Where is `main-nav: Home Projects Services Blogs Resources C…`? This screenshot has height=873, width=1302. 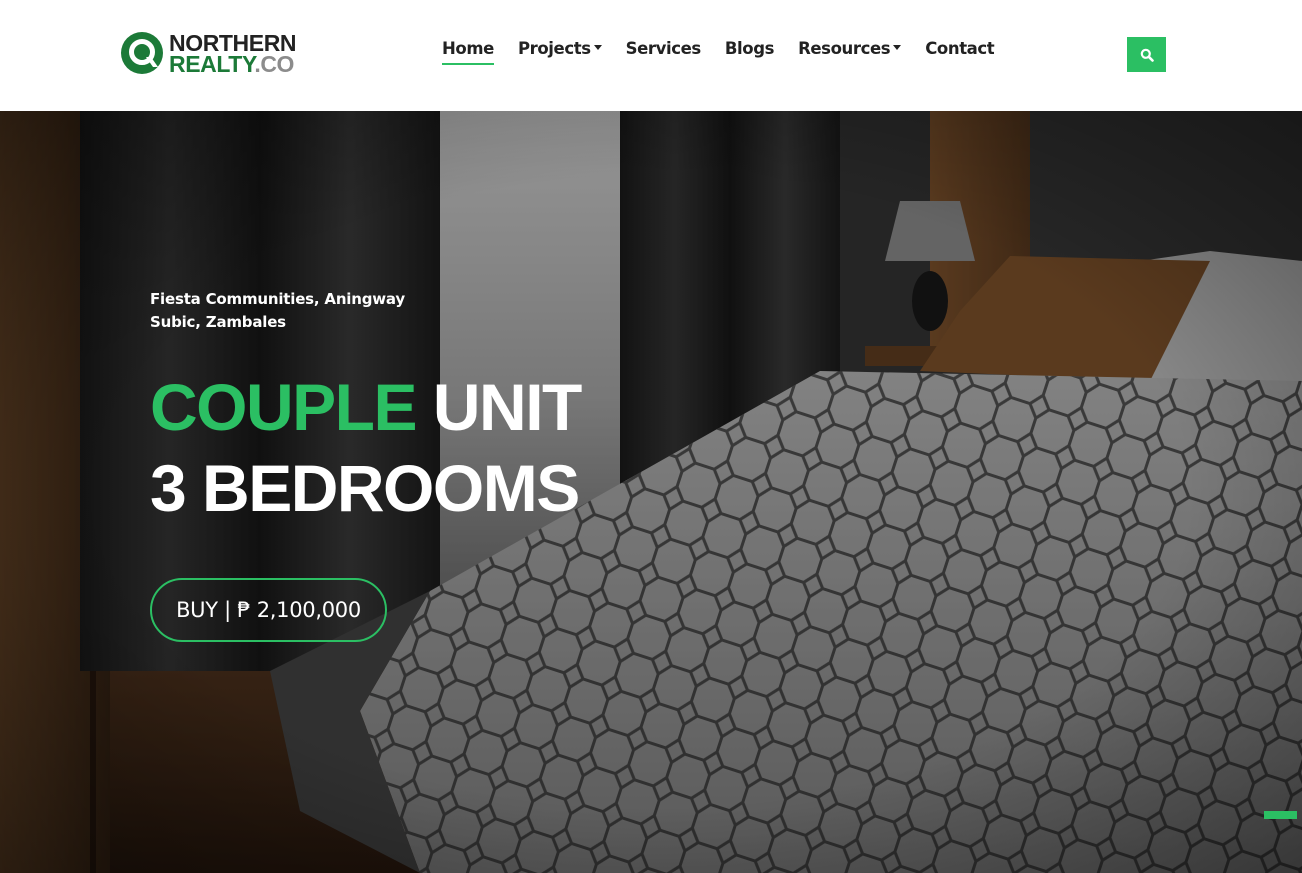 main-nav: Home Projects Services Blogs Resources C… is located at coordinates (718, 51).